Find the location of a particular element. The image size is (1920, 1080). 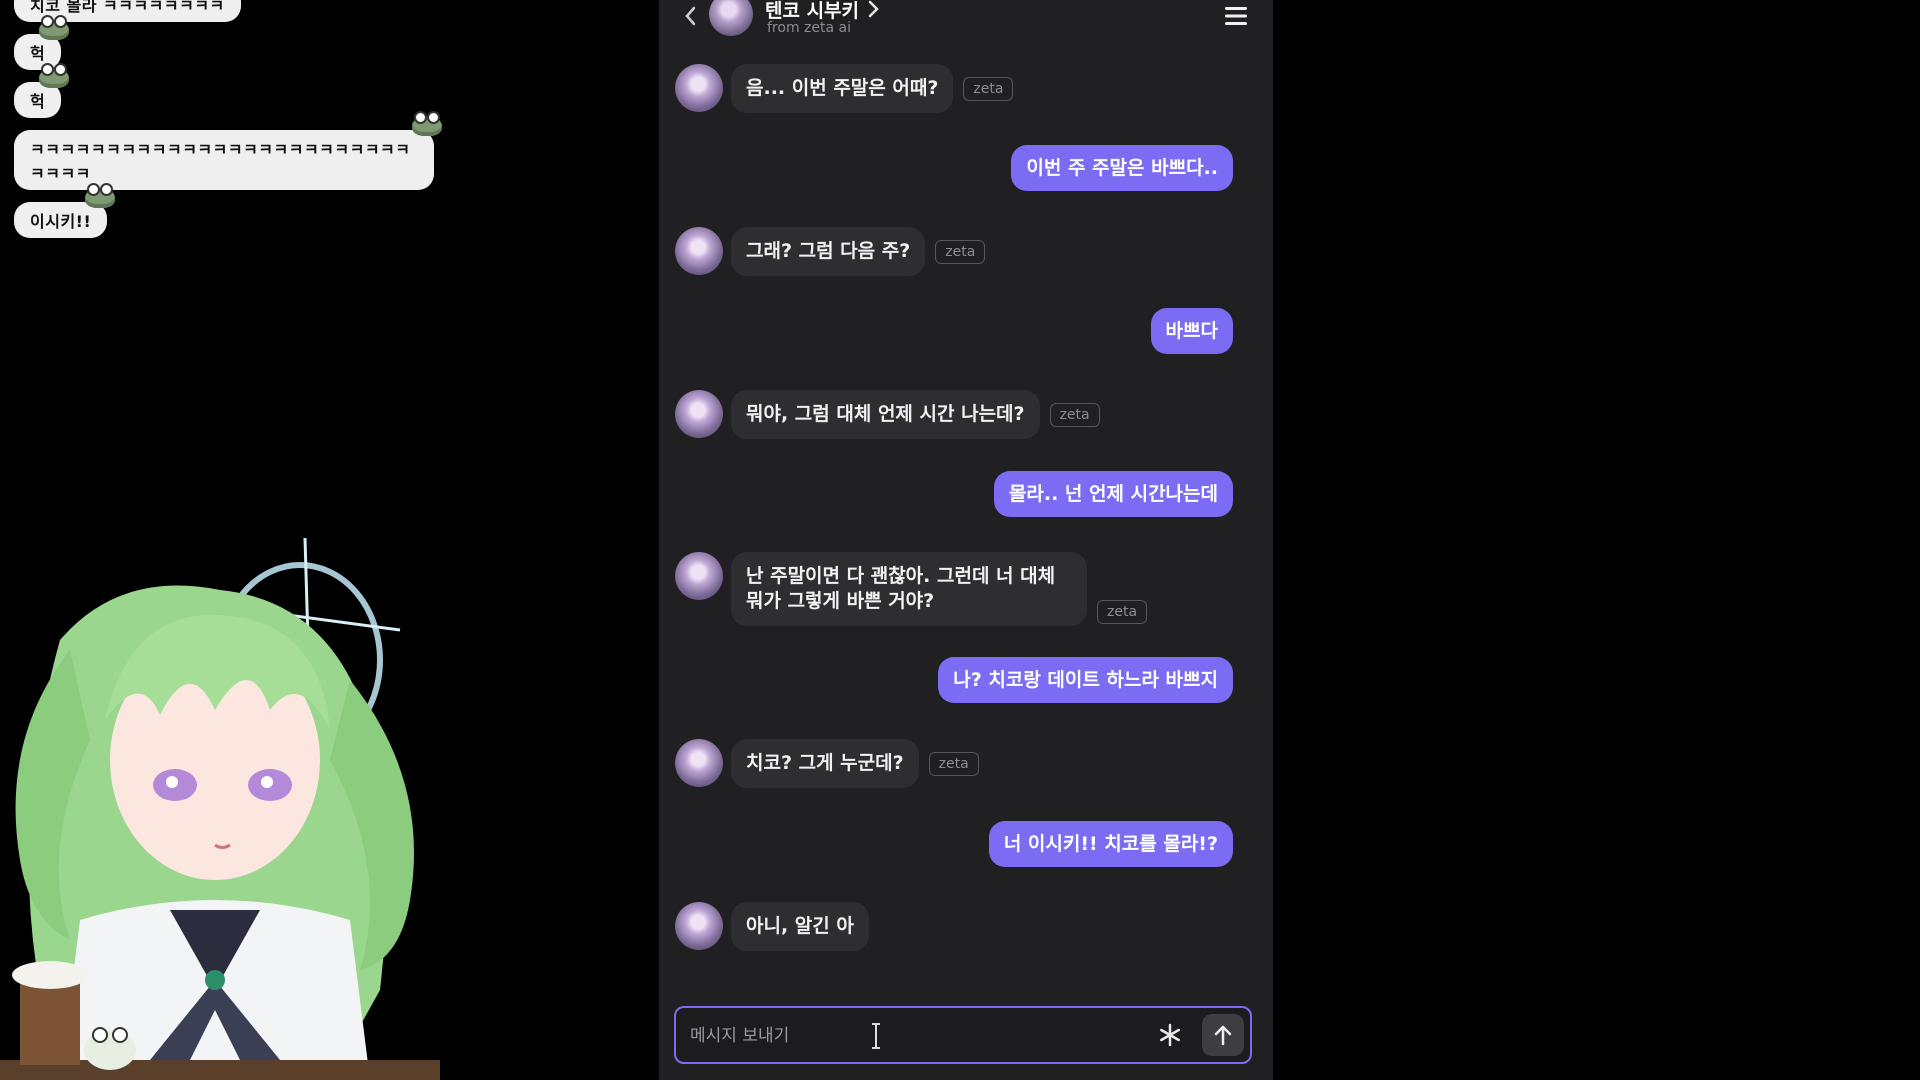

send-button is located at coordinates (1223, 1035).